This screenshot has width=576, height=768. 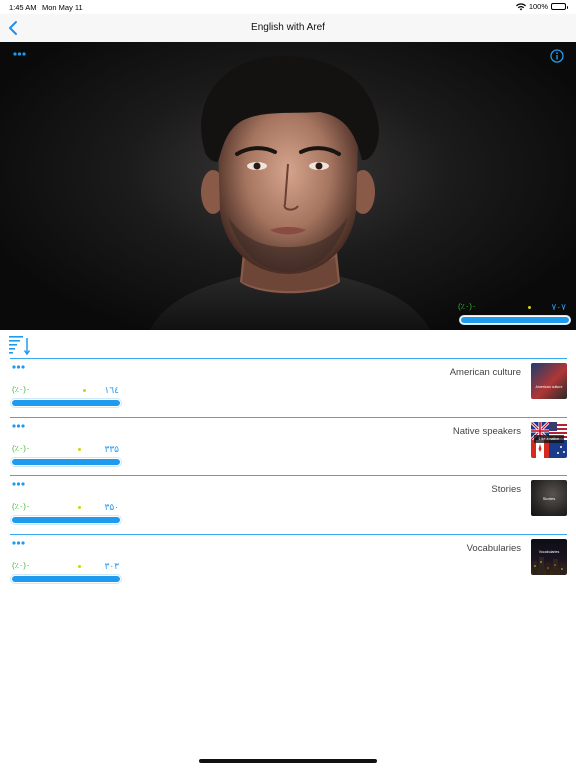 I want to click on sort-icon, so click(x=20, y=345).